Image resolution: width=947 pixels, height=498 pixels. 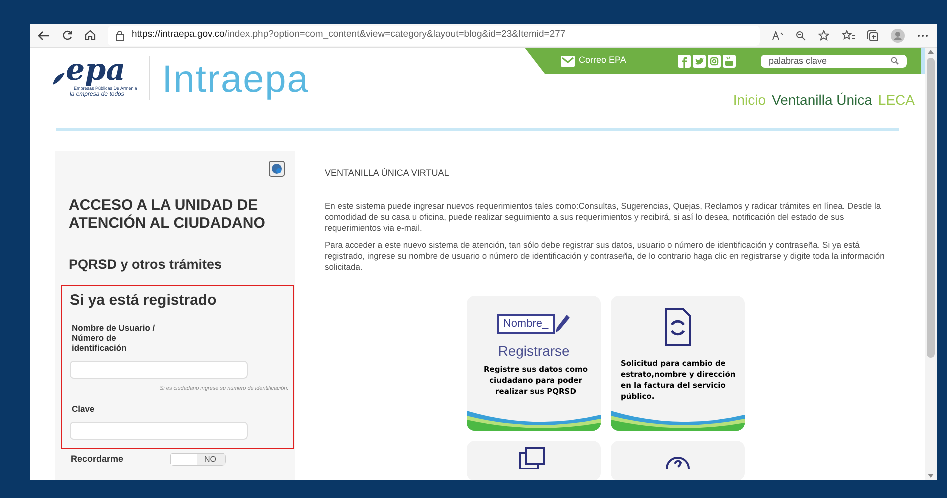 What do you see at coordinates (534, 460) in the screenshot?
I see `service-card` at bounding box center [534, 460].